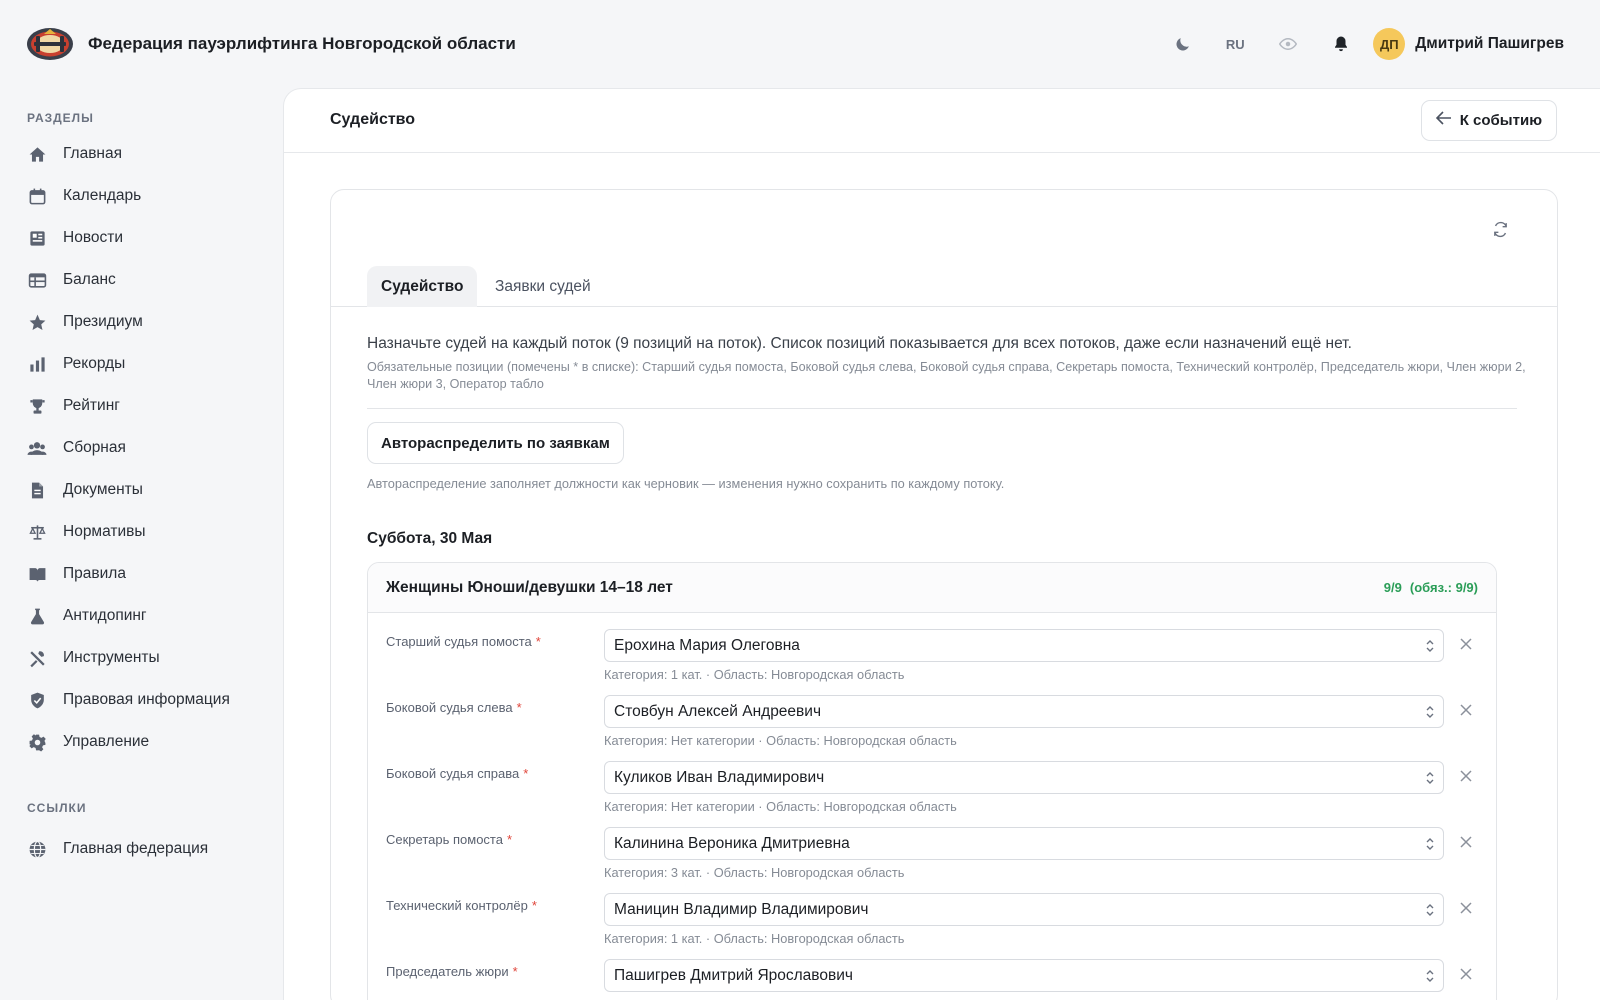 This screenshot has height=1000, width=1600. Describe the element at coordinates (1341, 44) in the screenshot. I see `notifications-button` at that location.